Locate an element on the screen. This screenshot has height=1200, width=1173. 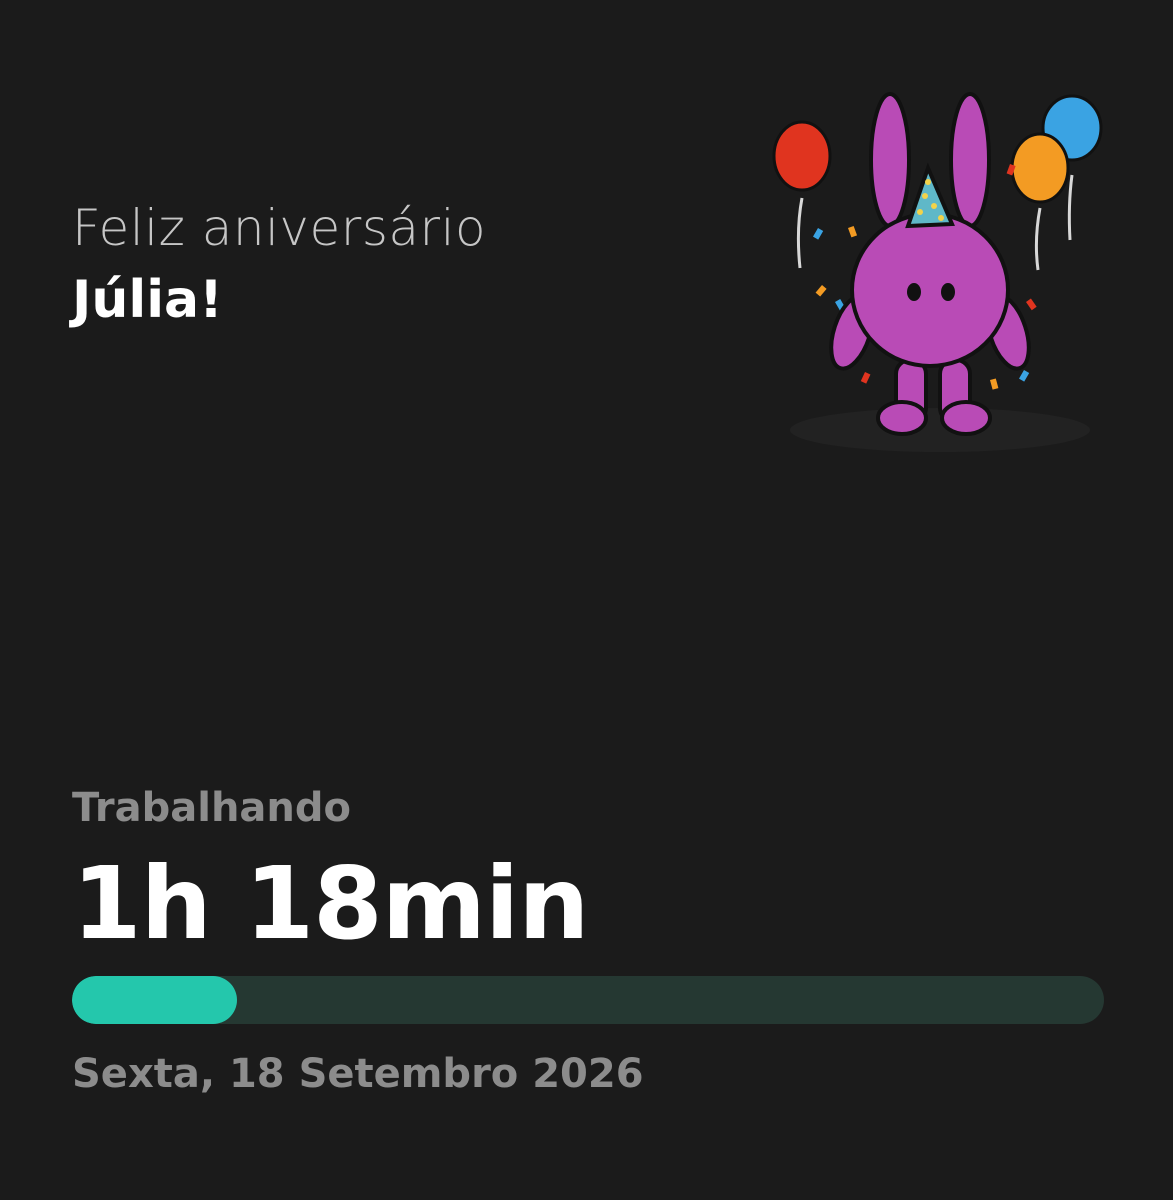
bunny-body is located at coordinates (930, 290).